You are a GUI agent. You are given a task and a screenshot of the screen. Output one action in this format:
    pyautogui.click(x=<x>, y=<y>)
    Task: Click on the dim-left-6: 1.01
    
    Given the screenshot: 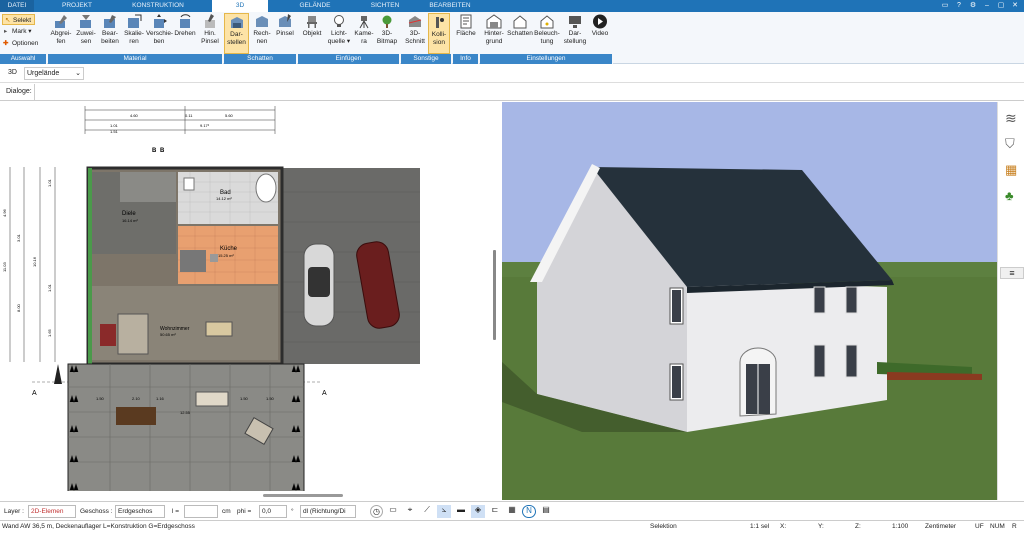 What is the action you would take?
    pyautogui.click(x=49, y=182)
    